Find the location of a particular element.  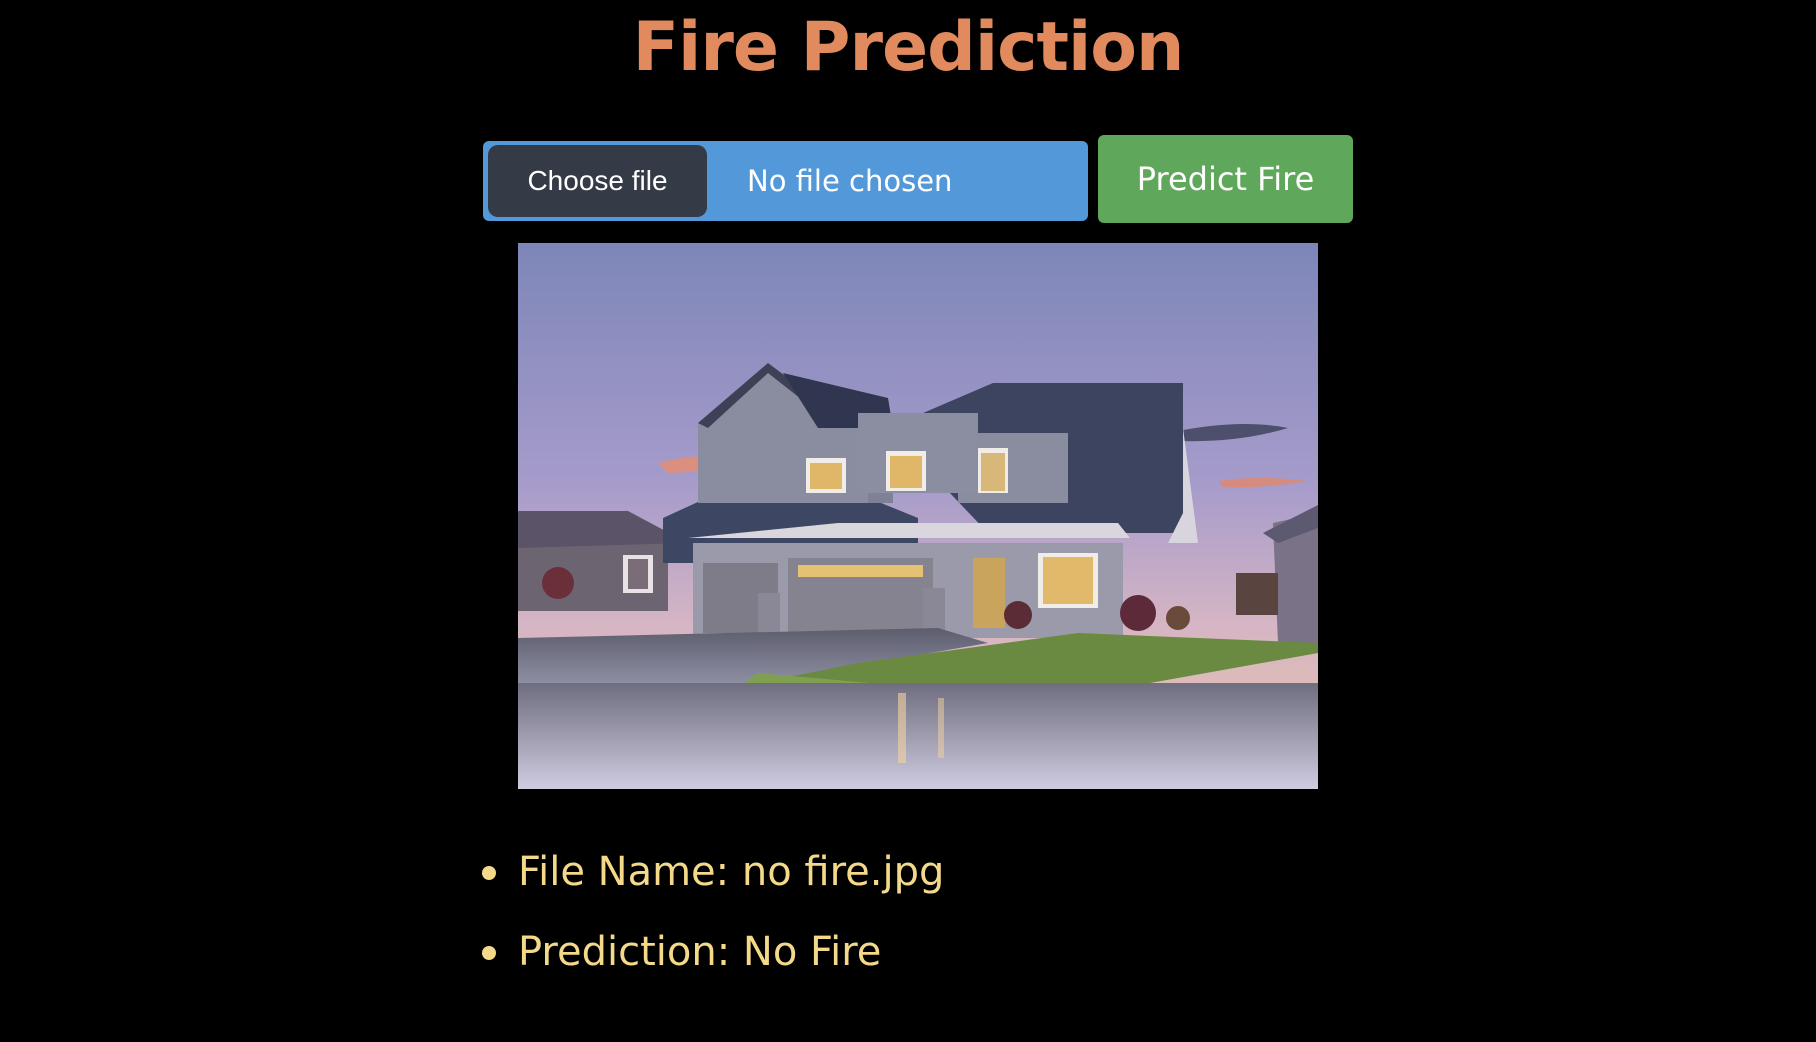

predict-fire-button: Predict Fire is located at coordinates (1225, 179).